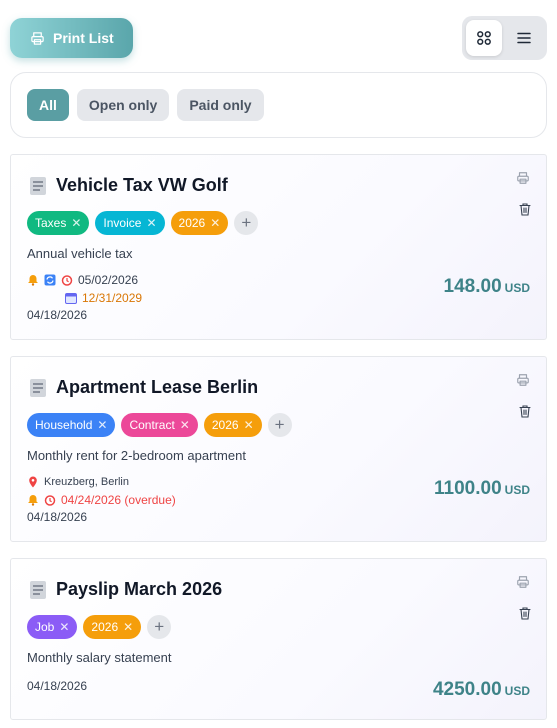  I want to click on filter-paid-only-button: Paid only, so click(220, 105).